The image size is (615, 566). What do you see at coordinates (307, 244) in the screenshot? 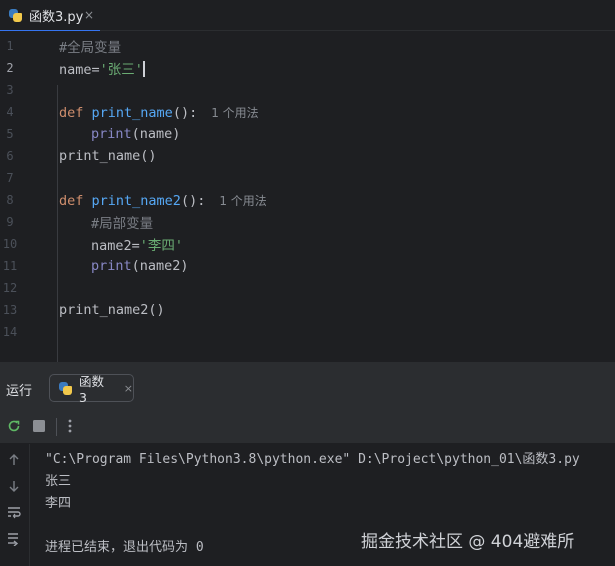
I see `code-line: 10 name2='李四'` at bounding box center [307, 244].